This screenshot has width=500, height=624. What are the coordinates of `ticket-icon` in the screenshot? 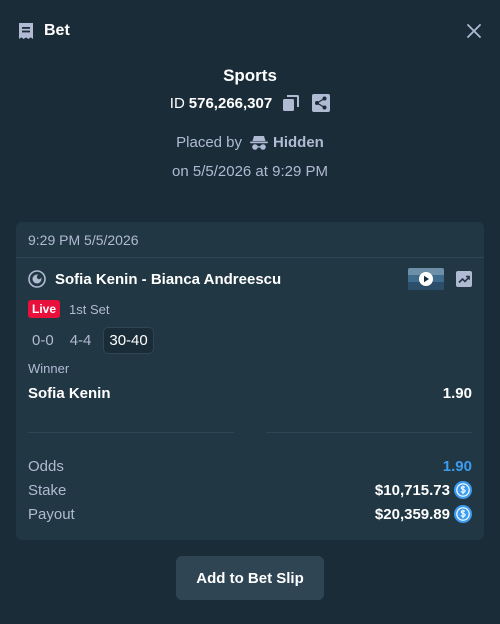 It's located at (26, 31).